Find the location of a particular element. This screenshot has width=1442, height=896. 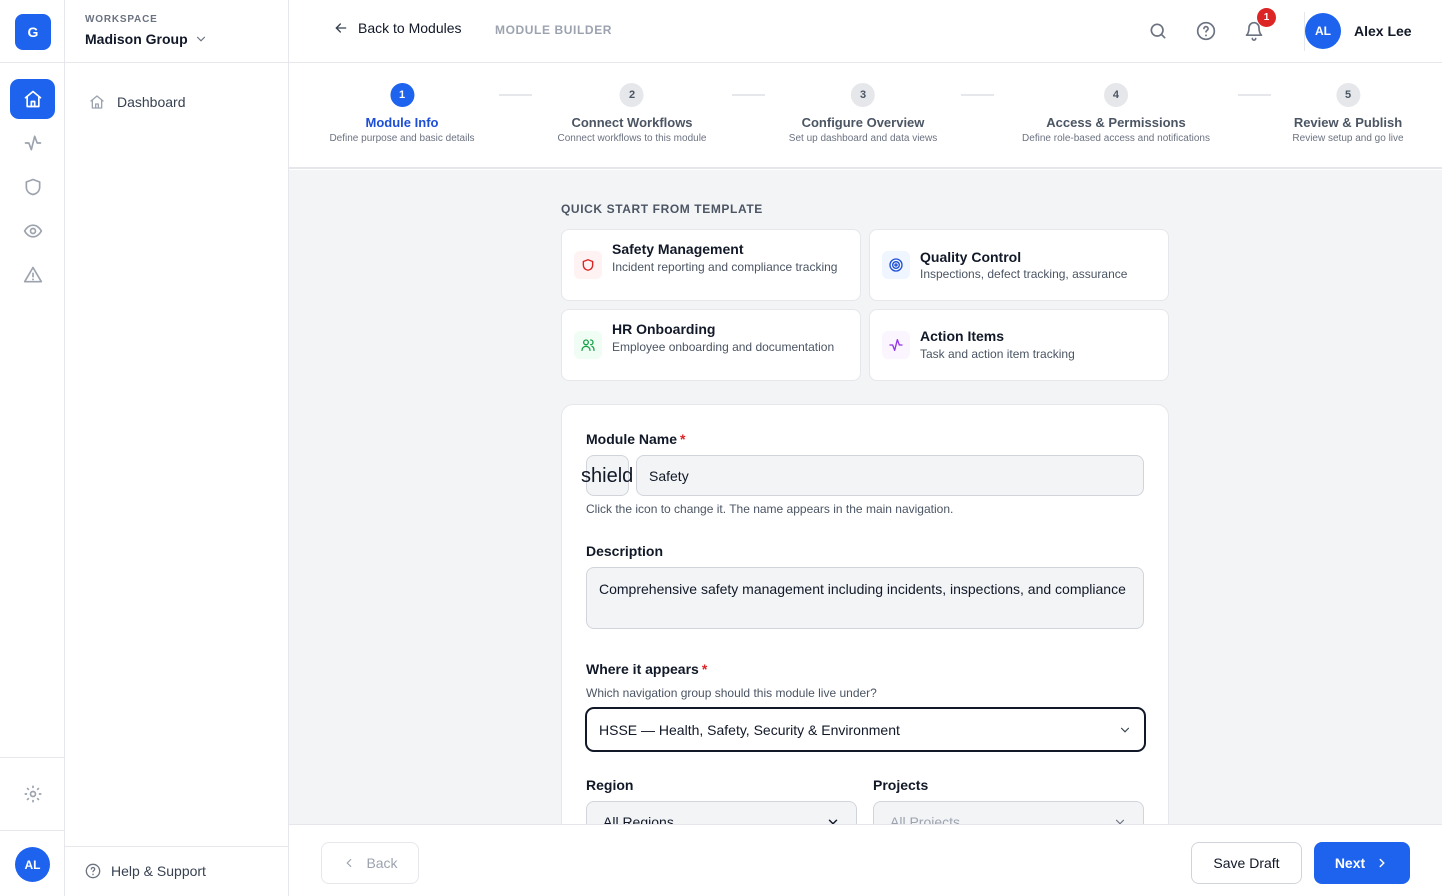

step-title: Module Info is located at coordinates (402, 122).